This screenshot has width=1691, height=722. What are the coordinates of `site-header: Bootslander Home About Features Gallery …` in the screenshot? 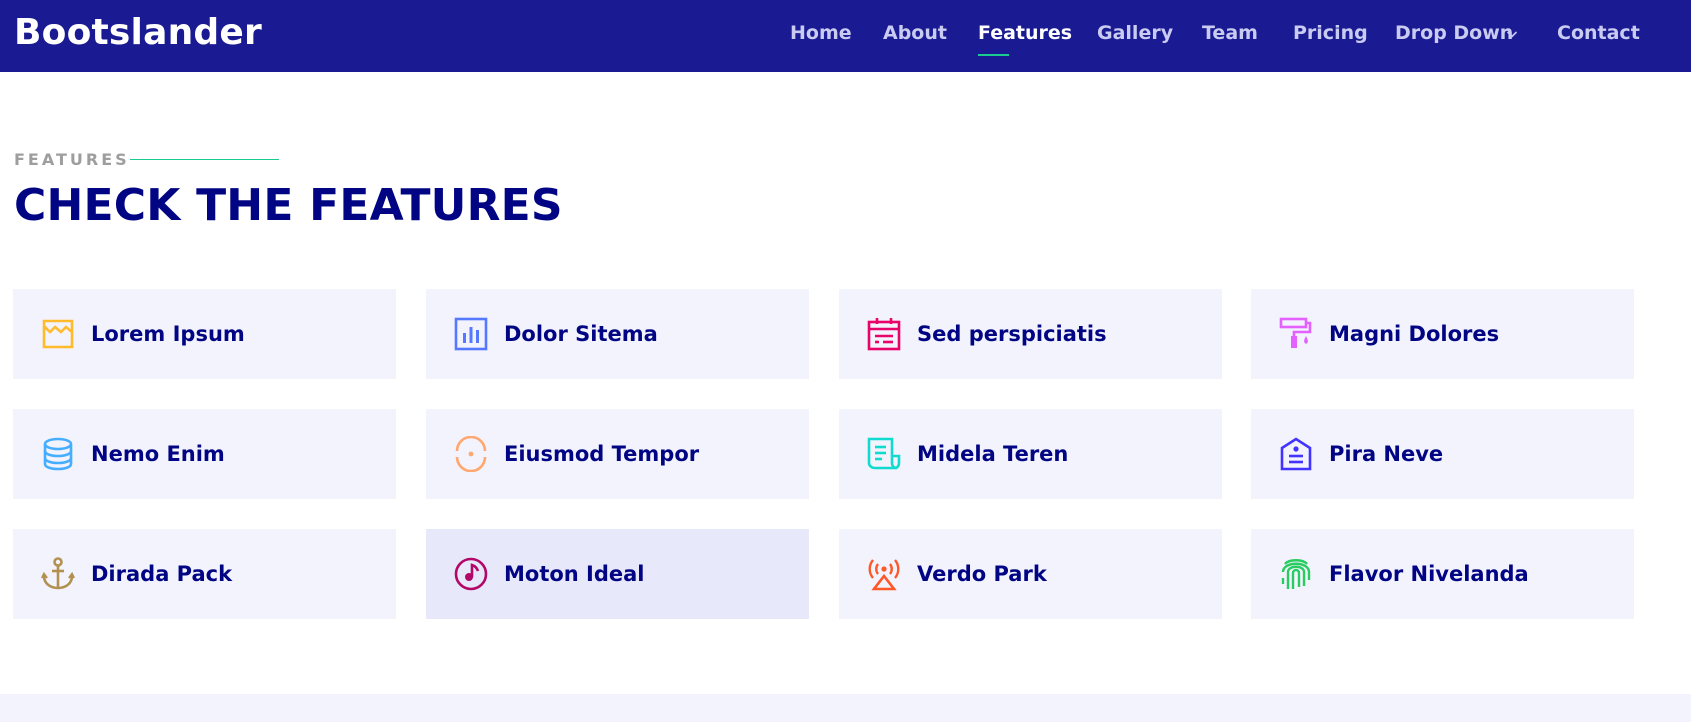 It's located at (845, 36).